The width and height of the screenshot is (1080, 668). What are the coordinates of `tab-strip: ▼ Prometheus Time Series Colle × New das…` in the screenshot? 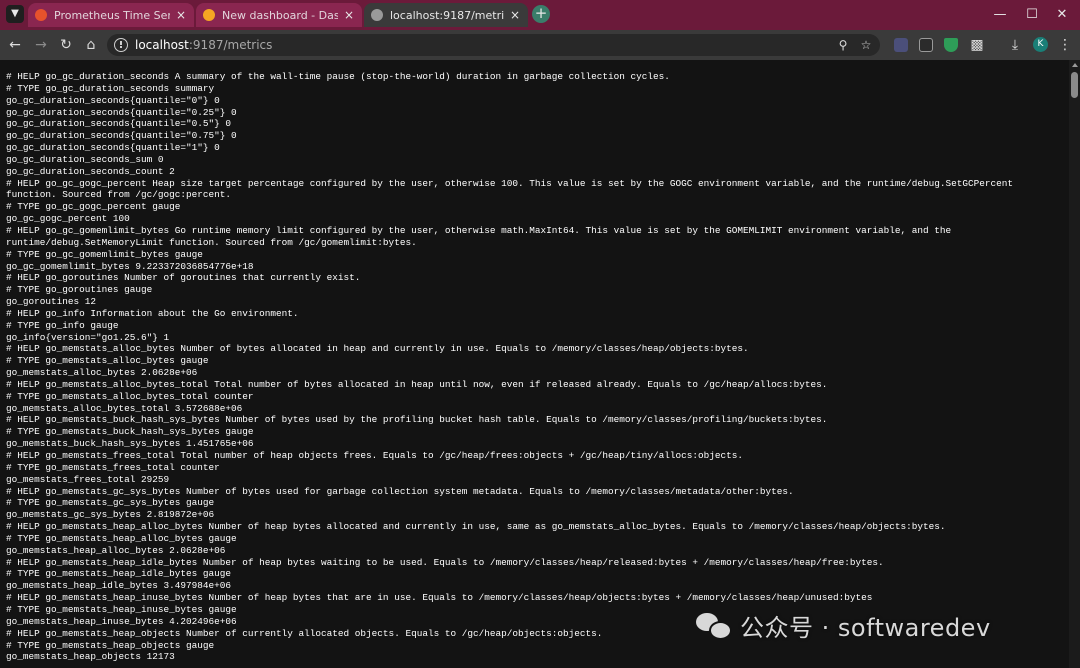 It's located at (540, 15).